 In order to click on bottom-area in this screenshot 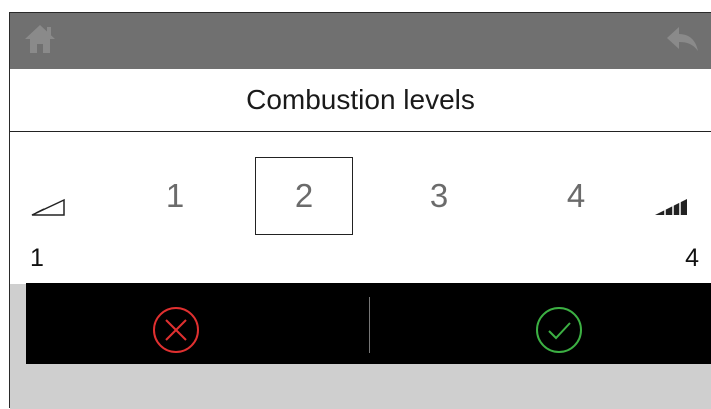, I will do `click(360, 386)`.